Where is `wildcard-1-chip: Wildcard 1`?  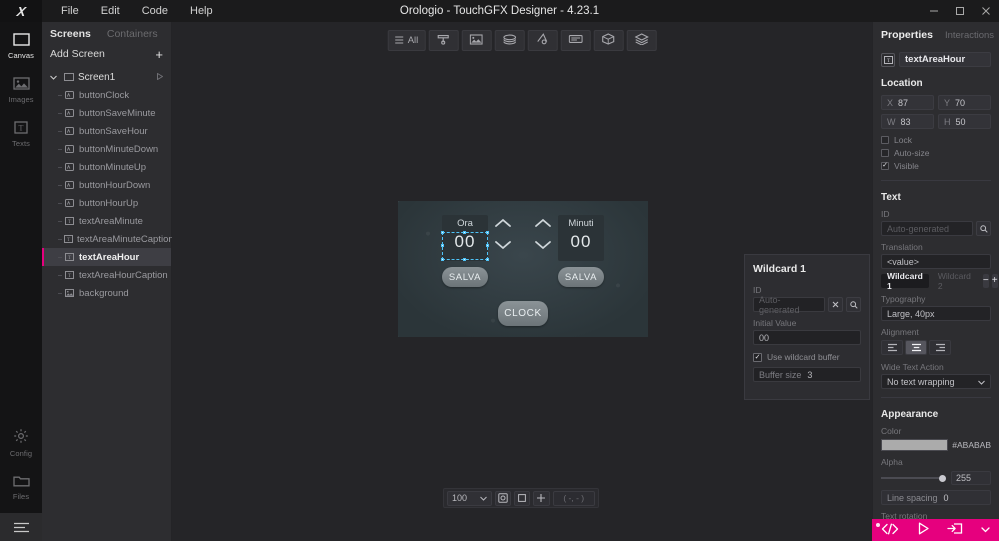 wildcard-1-chip: Wildcard 1 is located at coordinates (905, 281).